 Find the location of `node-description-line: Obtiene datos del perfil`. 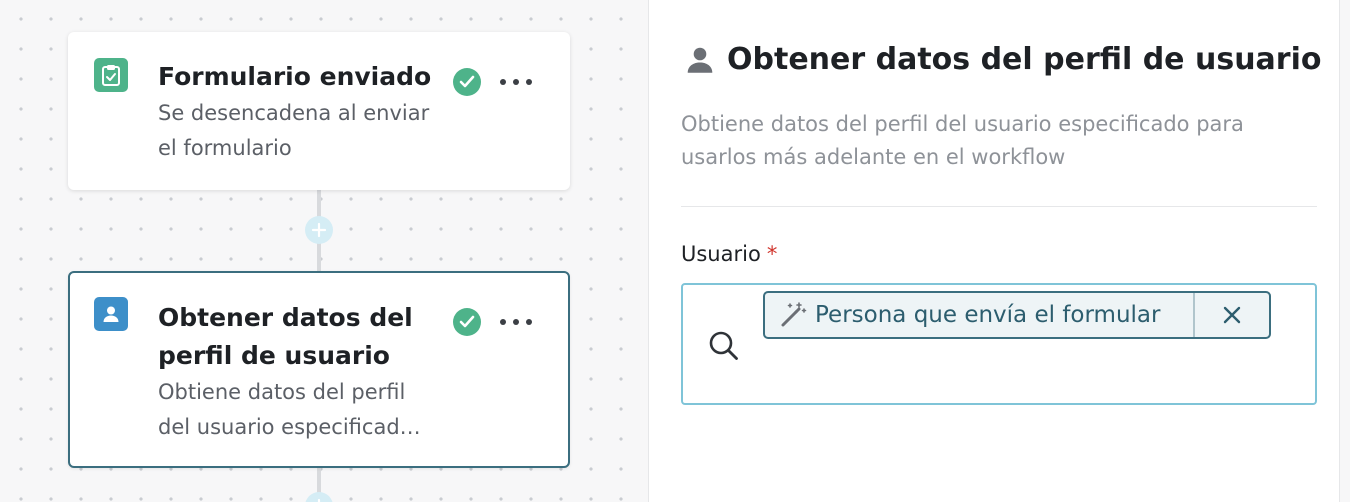

node-description-line: Obtiene datos del perfil is located at coordinates (282, 392).